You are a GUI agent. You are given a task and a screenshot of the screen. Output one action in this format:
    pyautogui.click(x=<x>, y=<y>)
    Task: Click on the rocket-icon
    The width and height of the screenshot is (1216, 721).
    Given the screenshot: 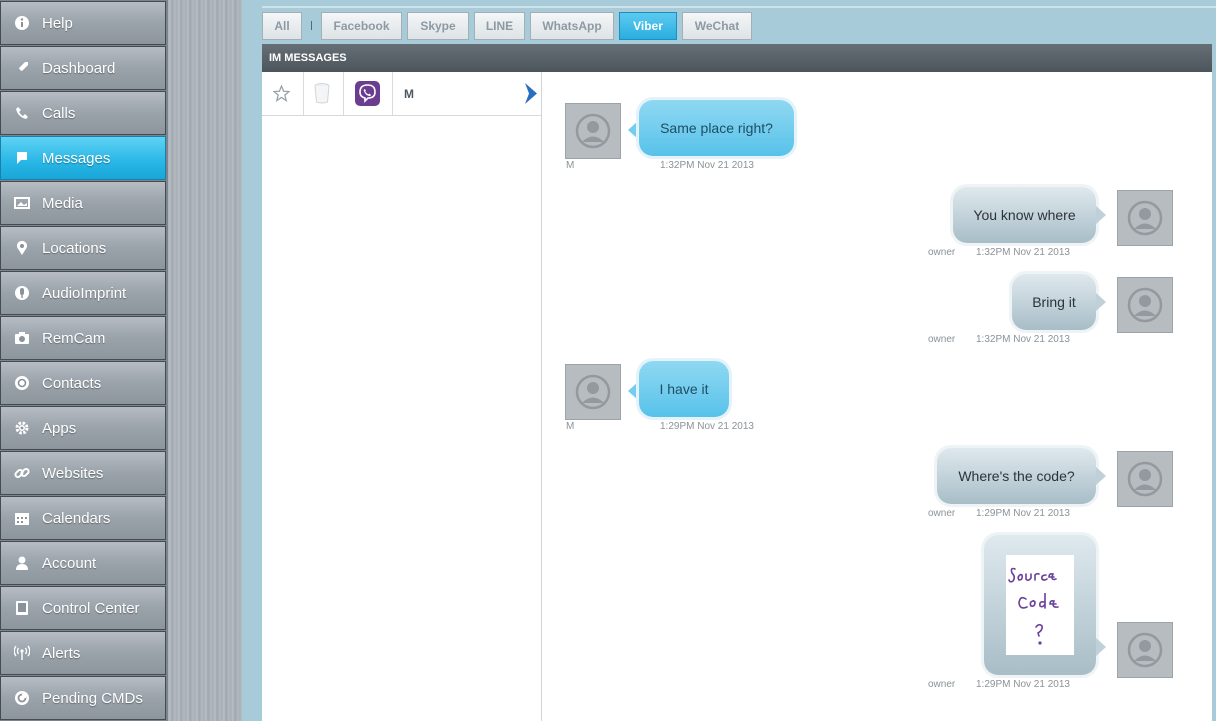 What is the action you would take?
    pyautogui.click(x=22, y=68)
    